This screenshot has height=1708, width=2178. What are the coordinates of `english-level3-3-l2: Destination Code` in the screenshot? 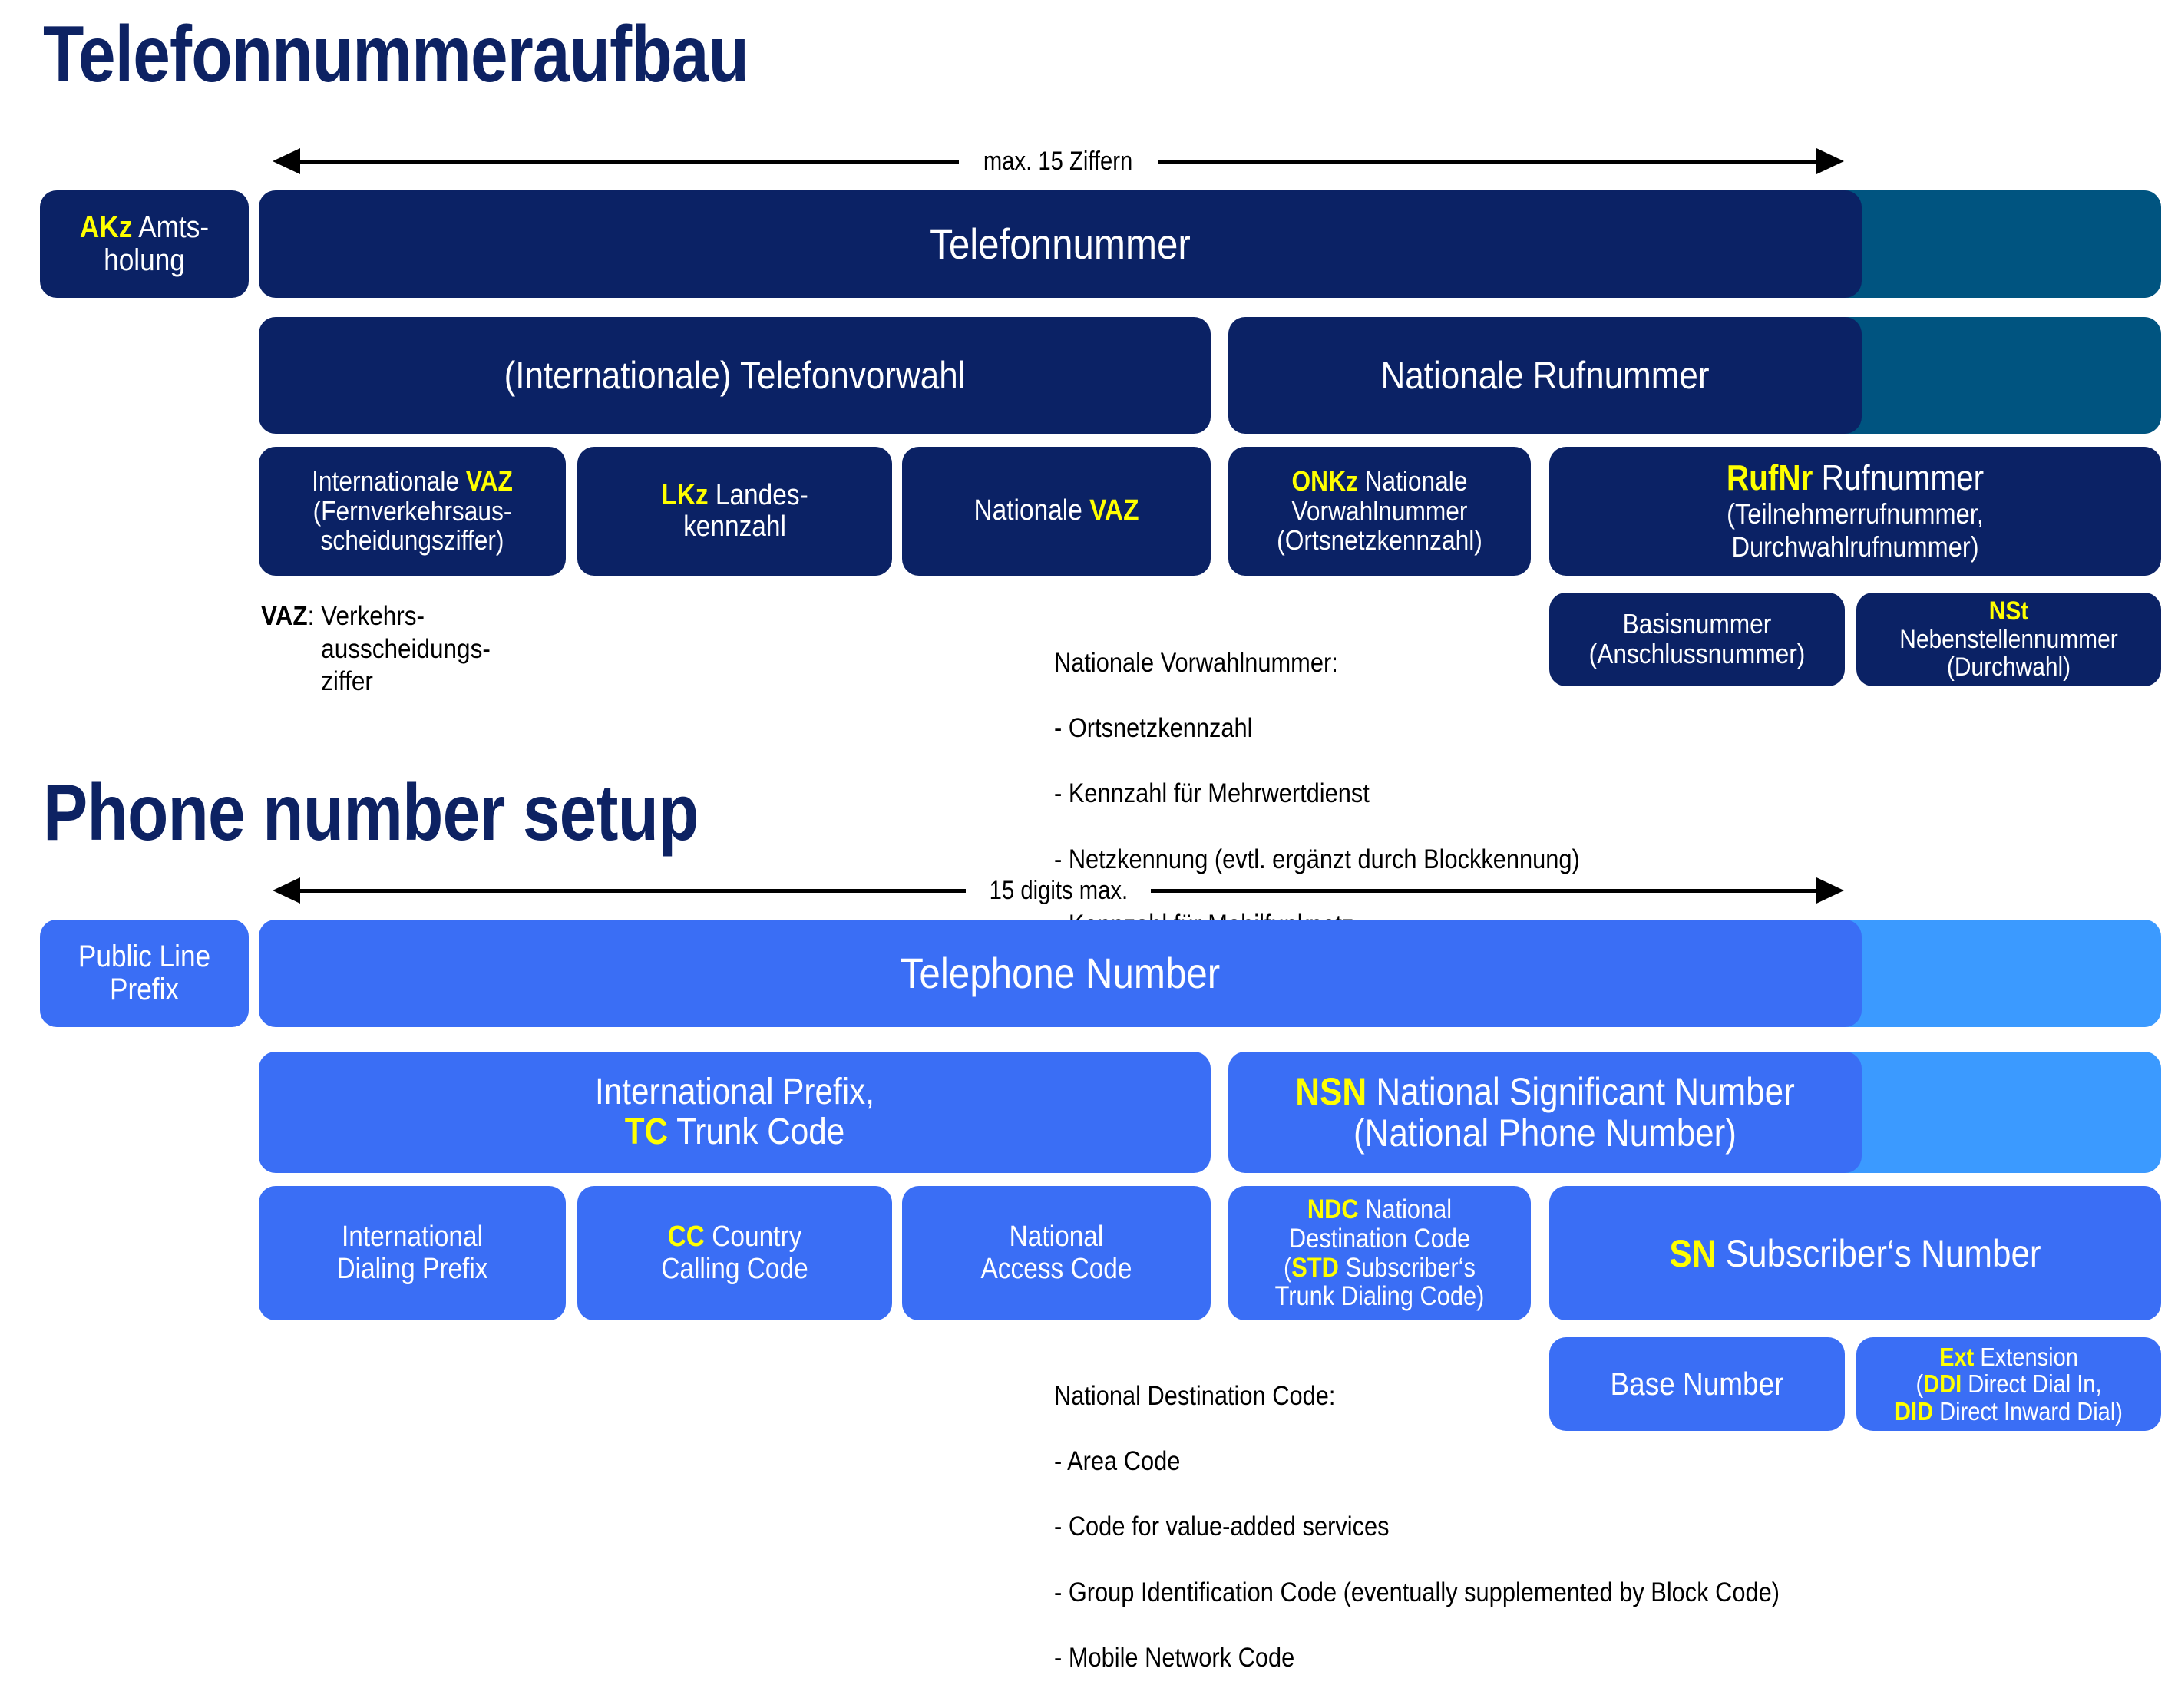 It's located at (1379, 1238).